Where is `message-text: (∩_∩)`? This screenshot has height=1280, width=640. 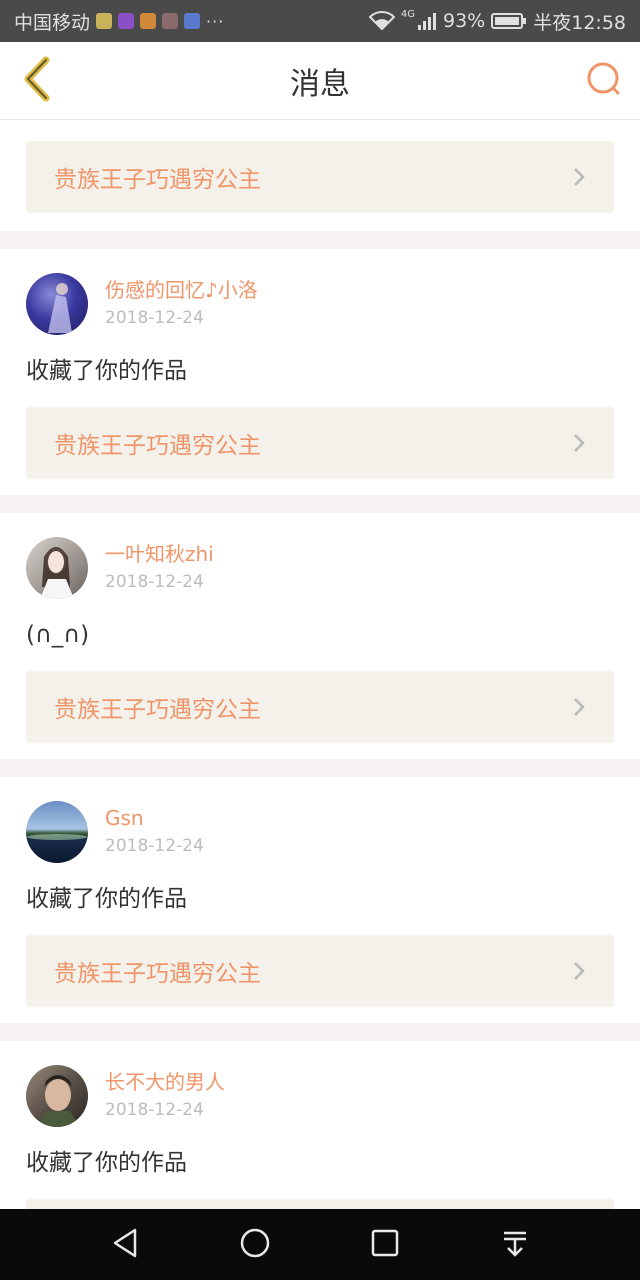
message-text: (∩_∩) is located at coordinates (58, 635).